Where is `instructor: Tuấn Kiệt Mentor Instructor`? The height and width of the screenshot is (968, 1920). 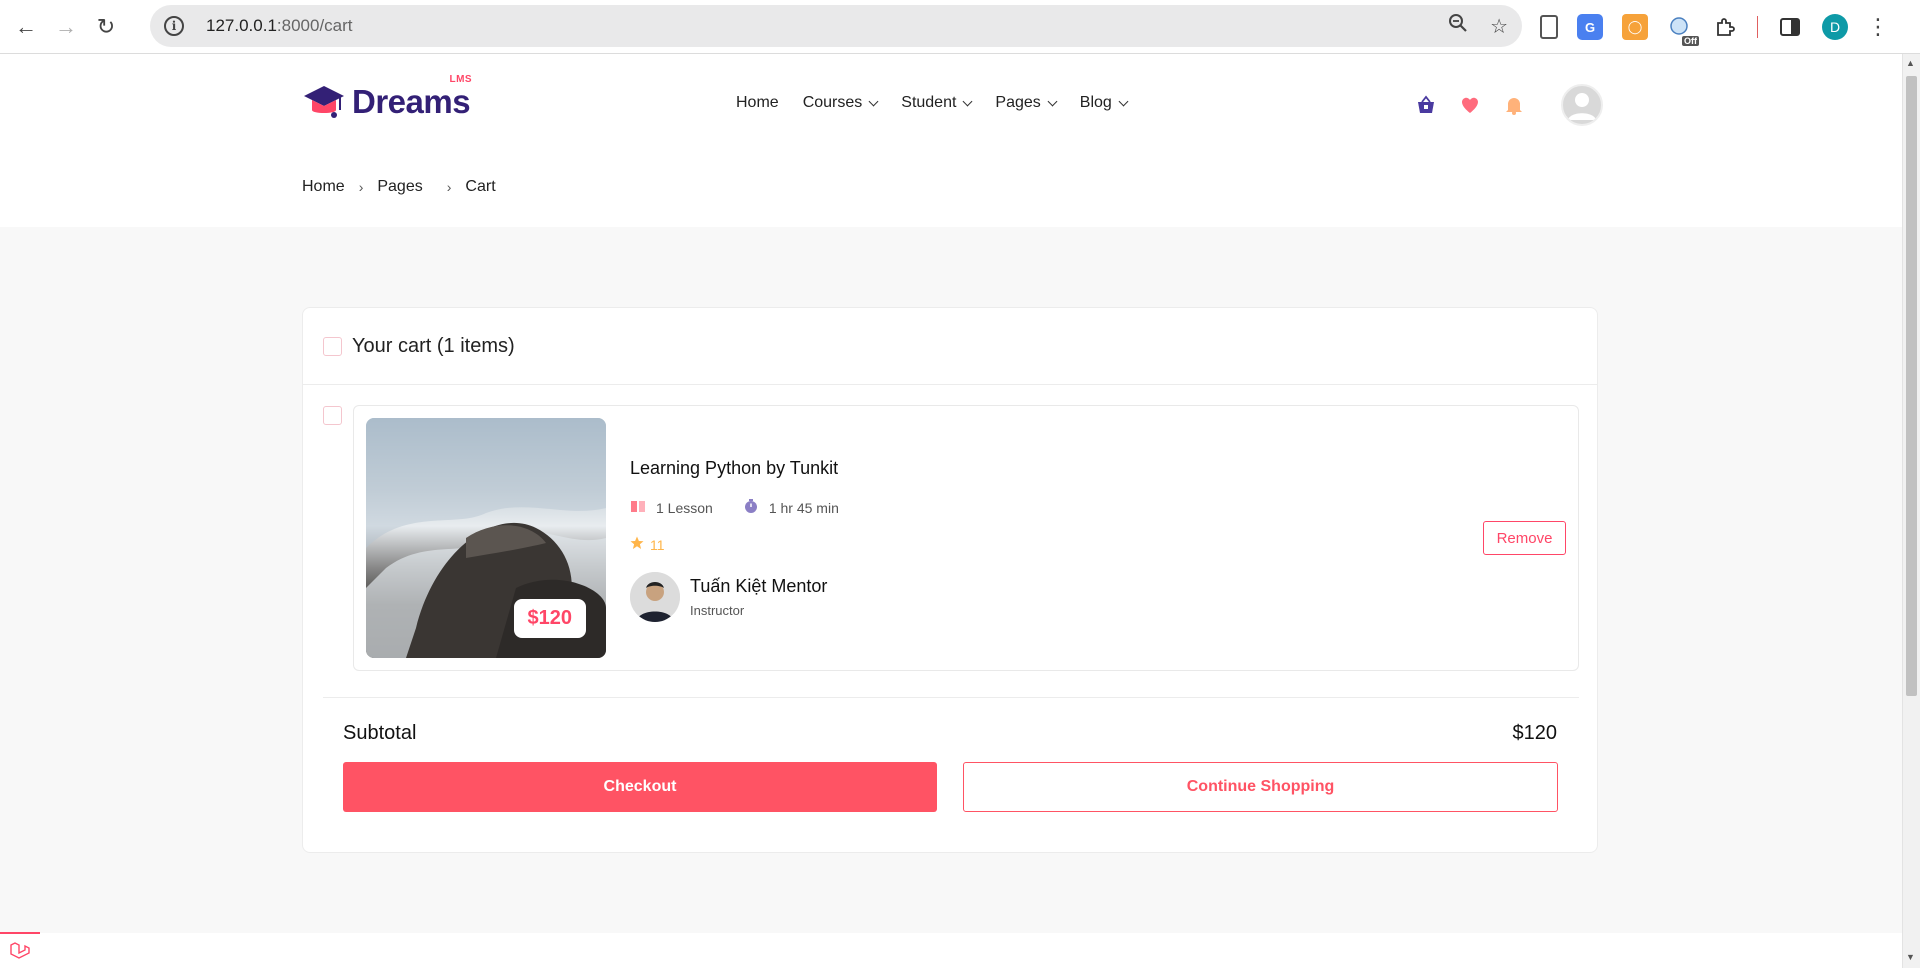
instructor: Tuấn Kiệt Mentor Instructor is located at coordinates (728, 597).